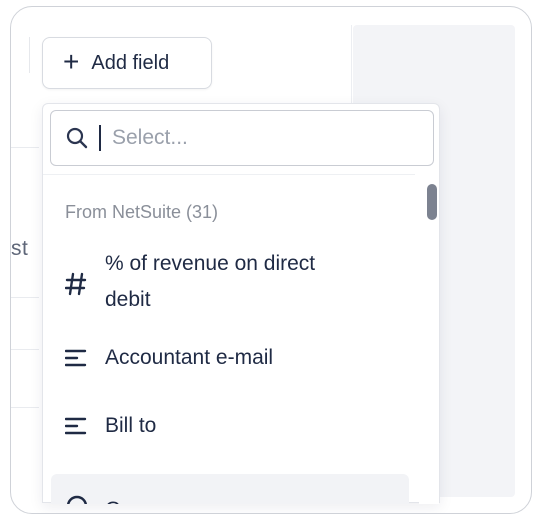  What do you see at coordinates (130, 62) in the screenshot?
I see `add-field-label: Add field` at bounding box center [130, 62].